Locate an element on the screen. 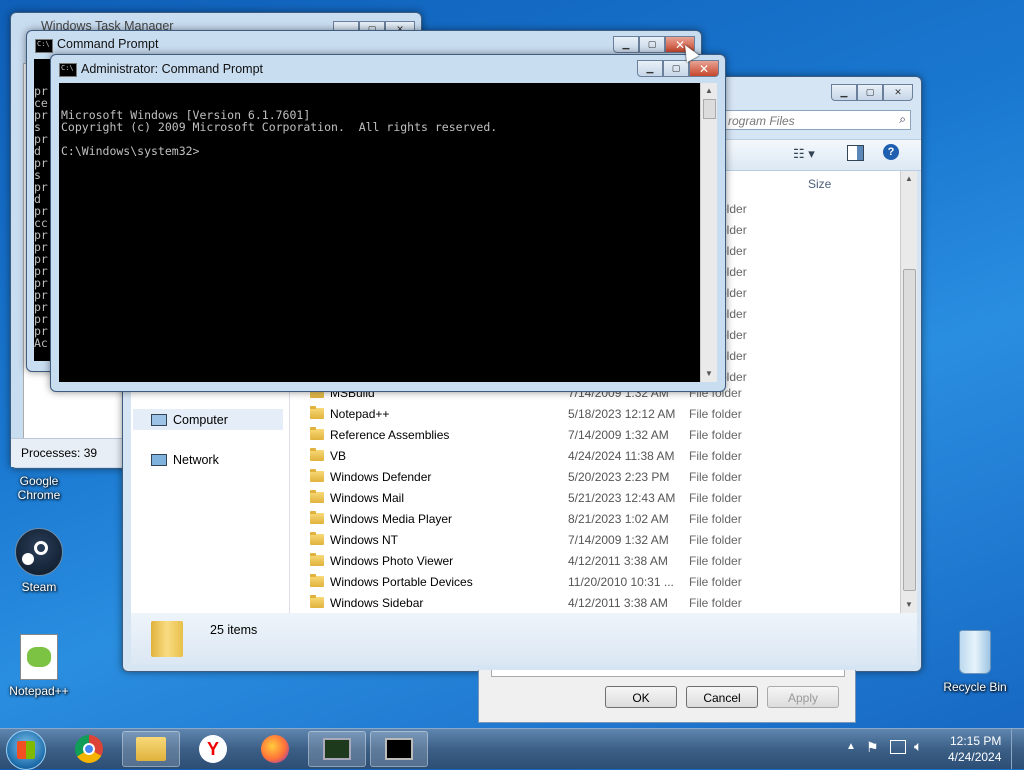 Image resolution: width=1024 pixels, height=770 pixels. dialog-input-edge is located at coordinates (668, 673).